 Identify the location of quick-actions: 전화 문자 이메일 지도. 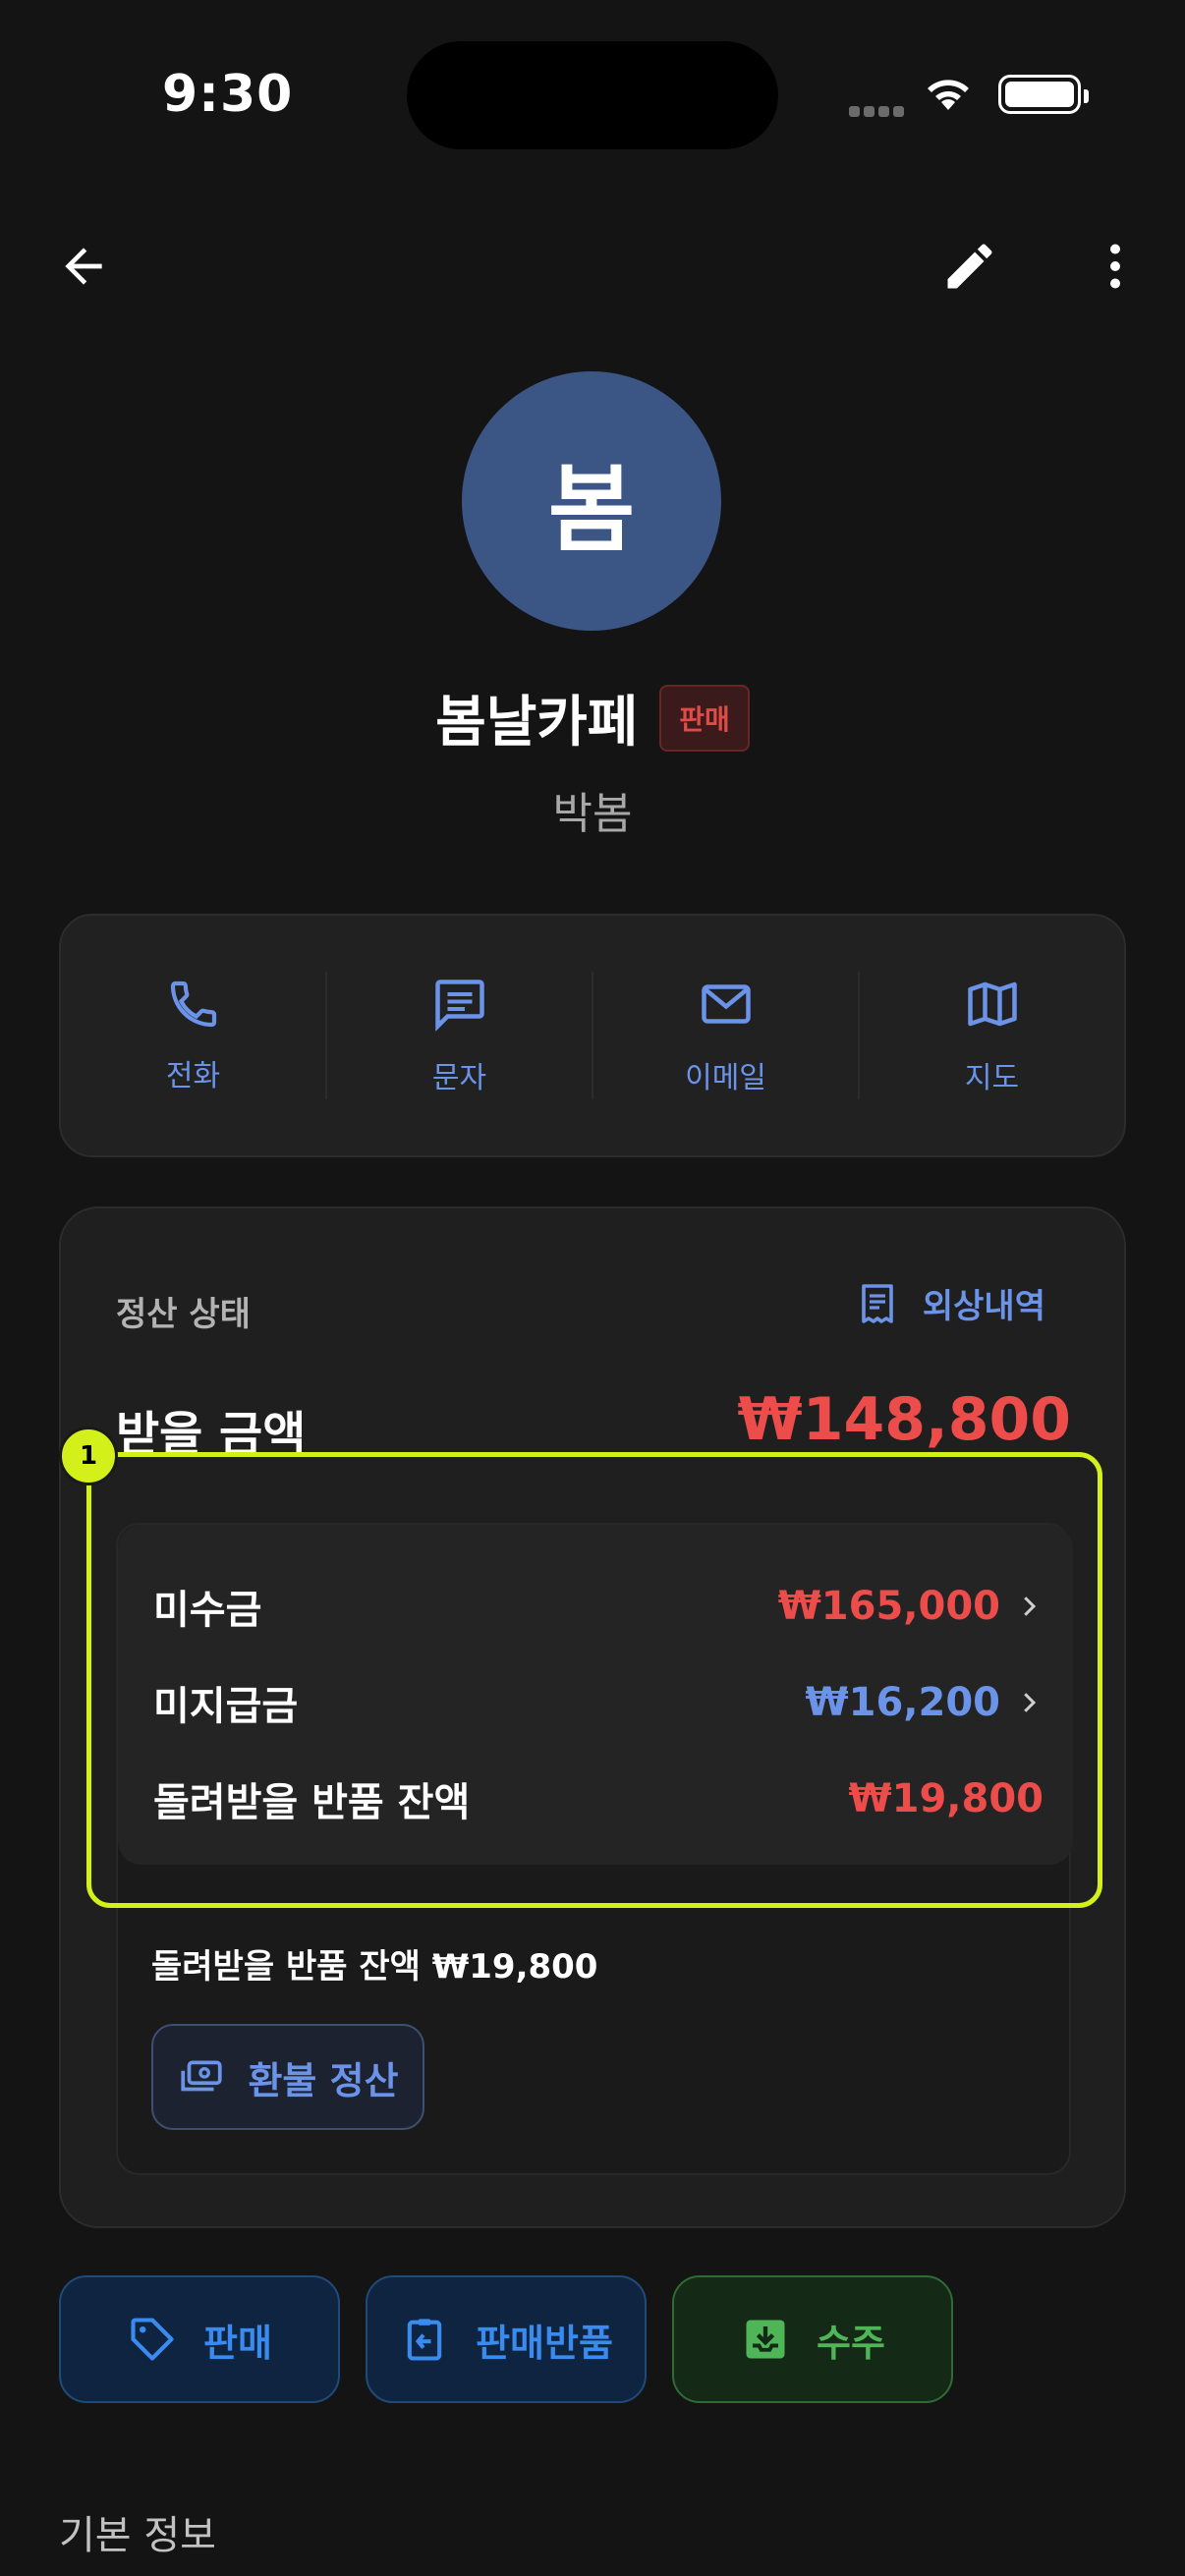
(592, 1035).